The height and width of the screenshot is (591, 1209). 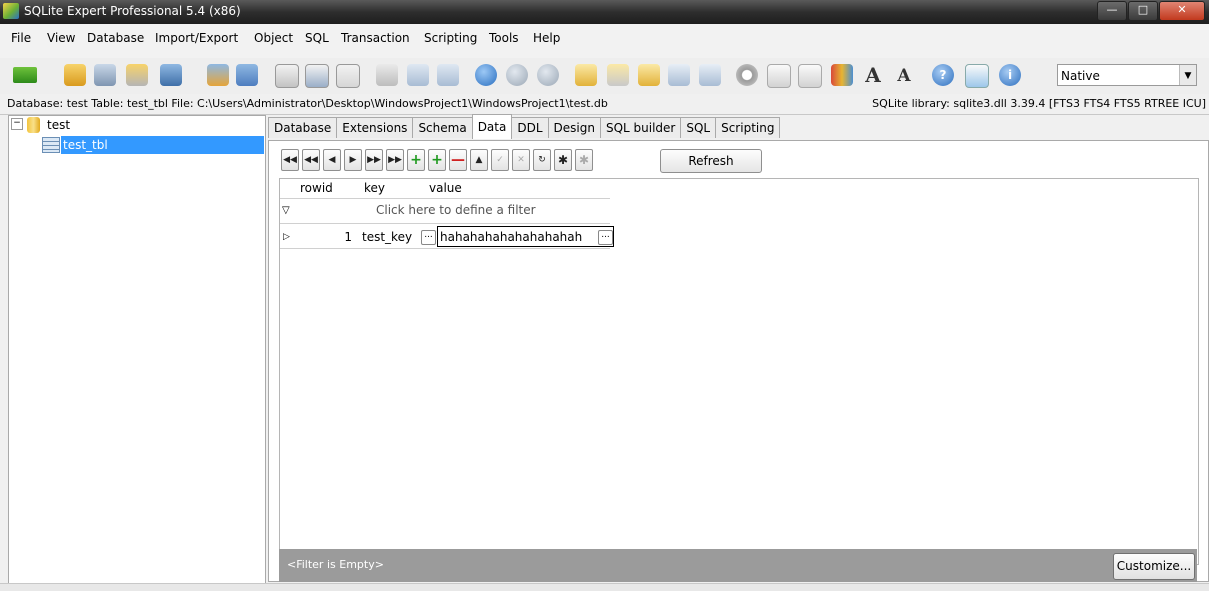 What do you see at coordinates (504, 38) in the screenshot?
I see `menu-tools: Tools` at bounding box center [504, 38].